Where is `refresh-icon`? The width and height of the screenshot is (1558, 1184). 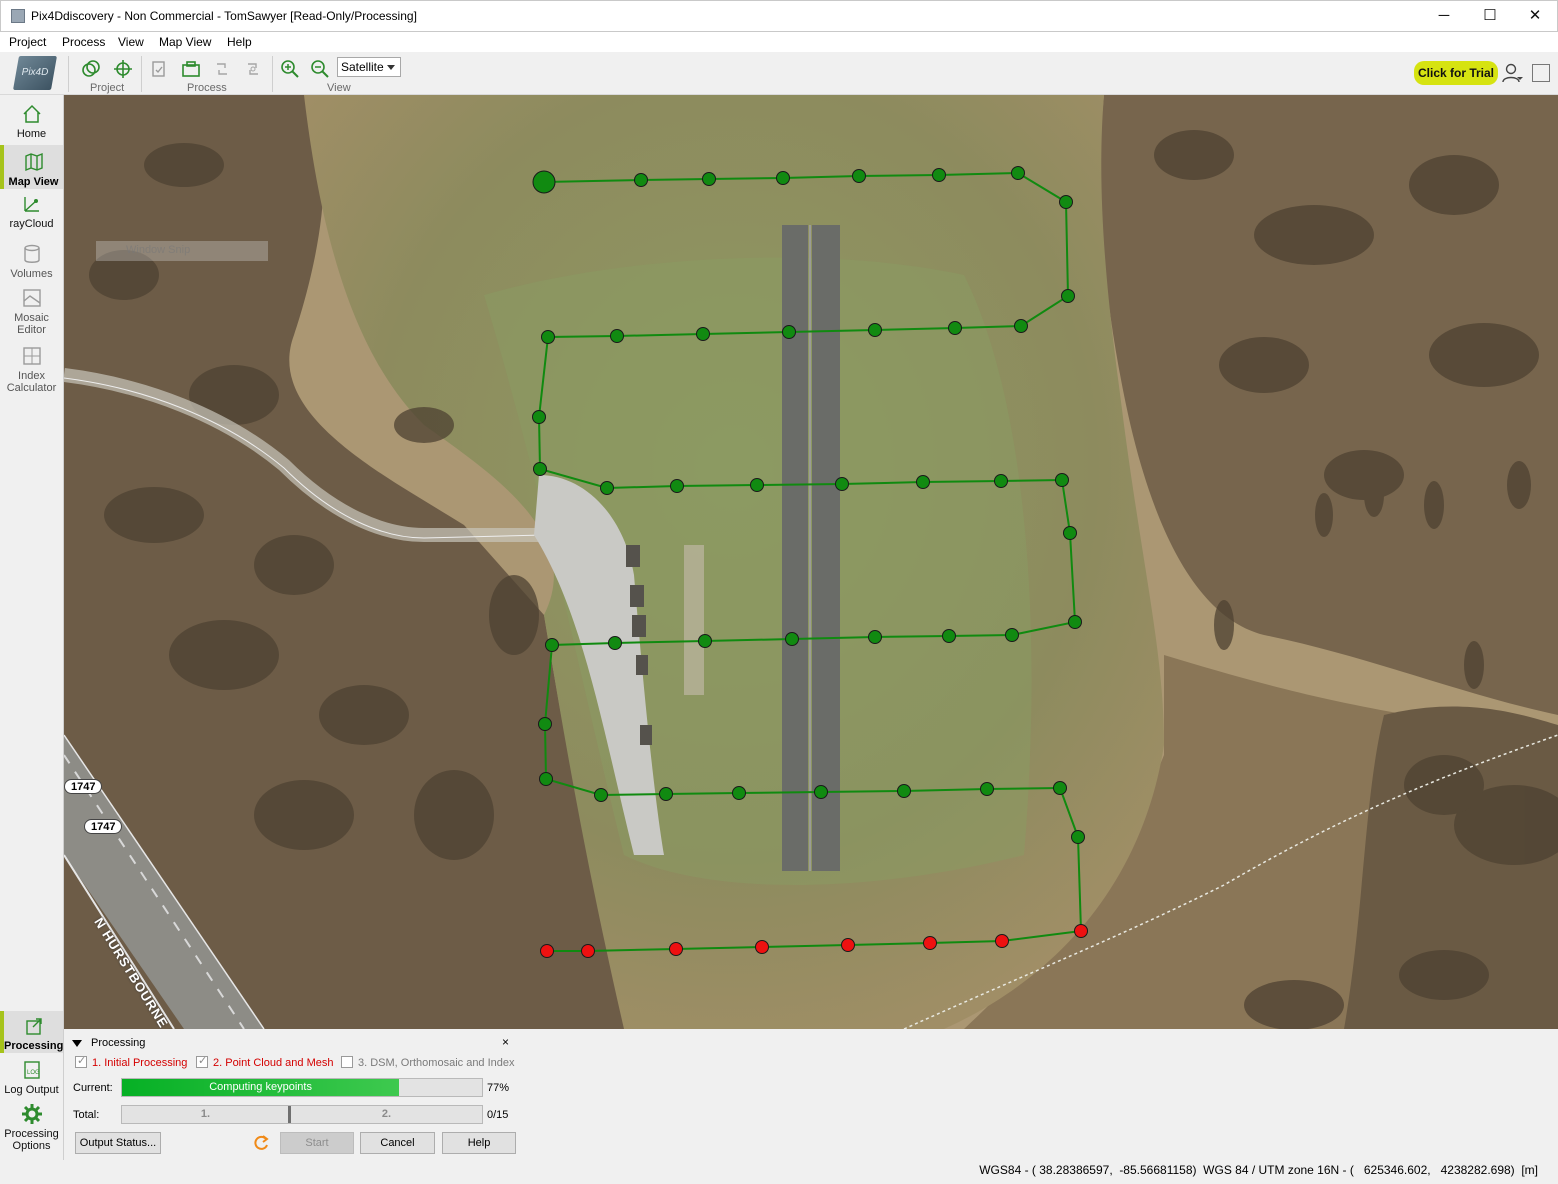 refresh-icon is located at coordinates (261, 1143).